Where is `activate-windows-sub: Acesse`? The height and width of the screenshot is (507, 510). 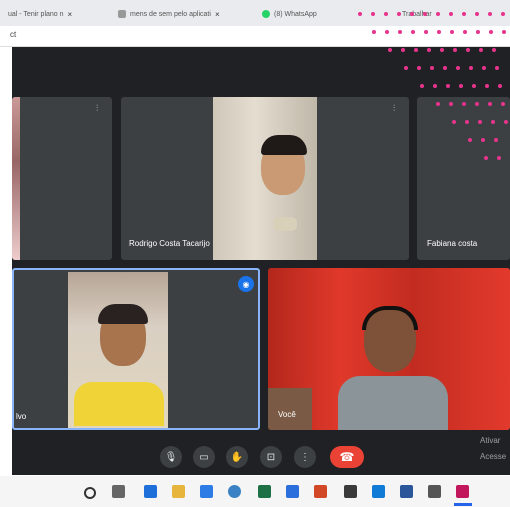
activate-windows-sub: Acesse is located at coordinates (493, 456).